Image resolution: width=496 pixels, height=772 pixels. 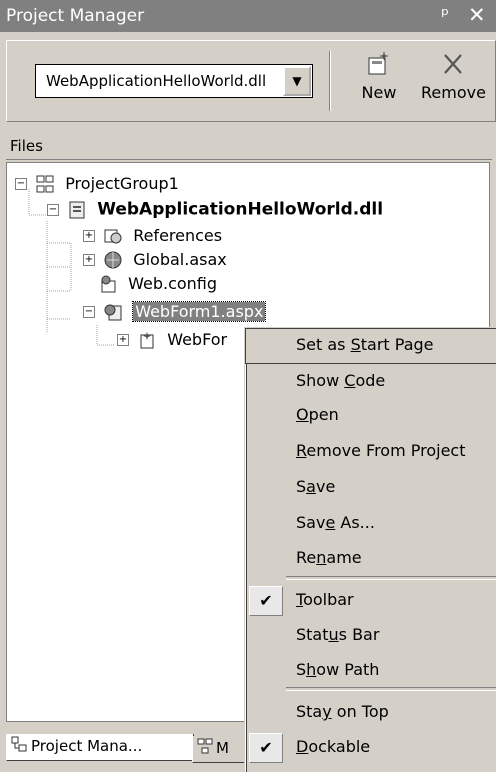 What do you see at coordinates (75, 16) in the screenshot?
I see `window-title: Project Manager` at bounding box center [75, 16].